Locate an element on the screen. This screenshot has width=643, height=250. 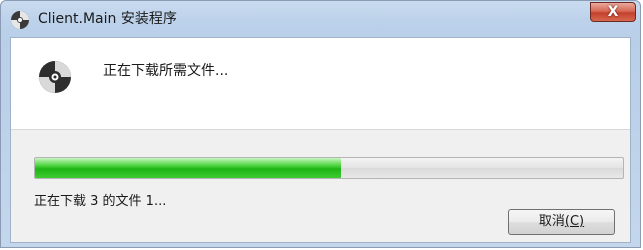
disc-icon is located at coordinates (55, 77).